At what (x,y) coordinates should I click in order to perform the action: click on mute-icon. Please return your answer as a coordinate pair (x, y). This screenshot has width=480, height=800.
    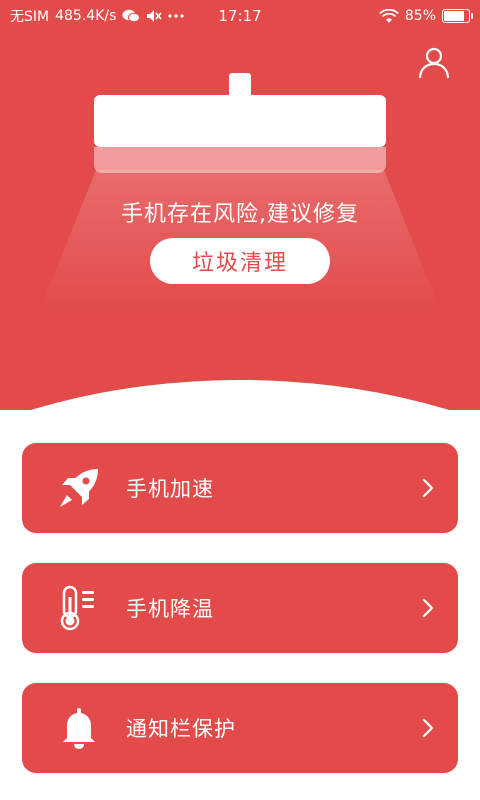
    Looking at the image, I should click on (155, 16).